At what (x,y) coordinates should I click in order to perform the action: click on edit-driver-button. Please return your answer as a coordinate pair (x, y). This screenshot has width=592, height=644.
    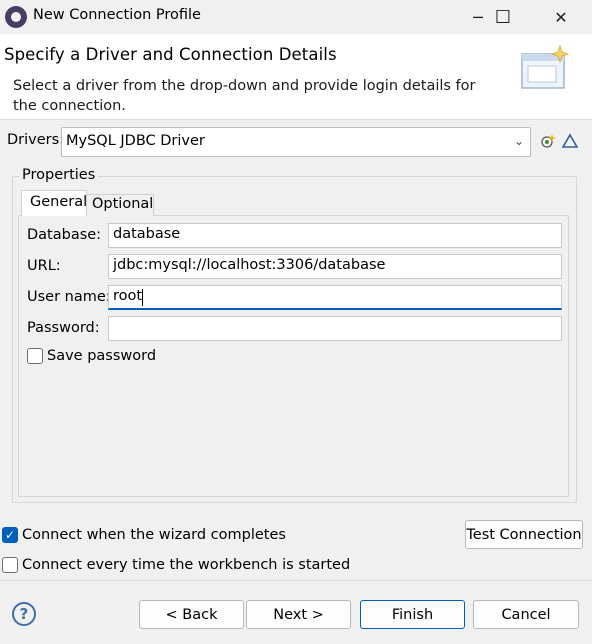
    Looking at the image, I should click on (570, 141).